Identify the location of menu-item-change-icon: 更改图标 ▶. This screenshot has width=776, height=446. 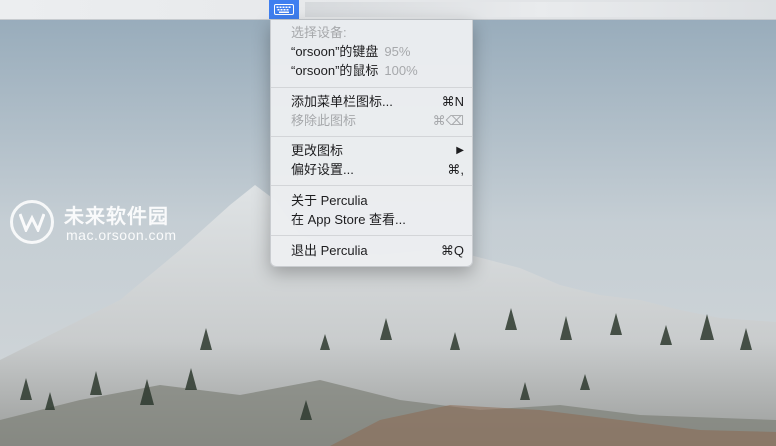
(377, 151).